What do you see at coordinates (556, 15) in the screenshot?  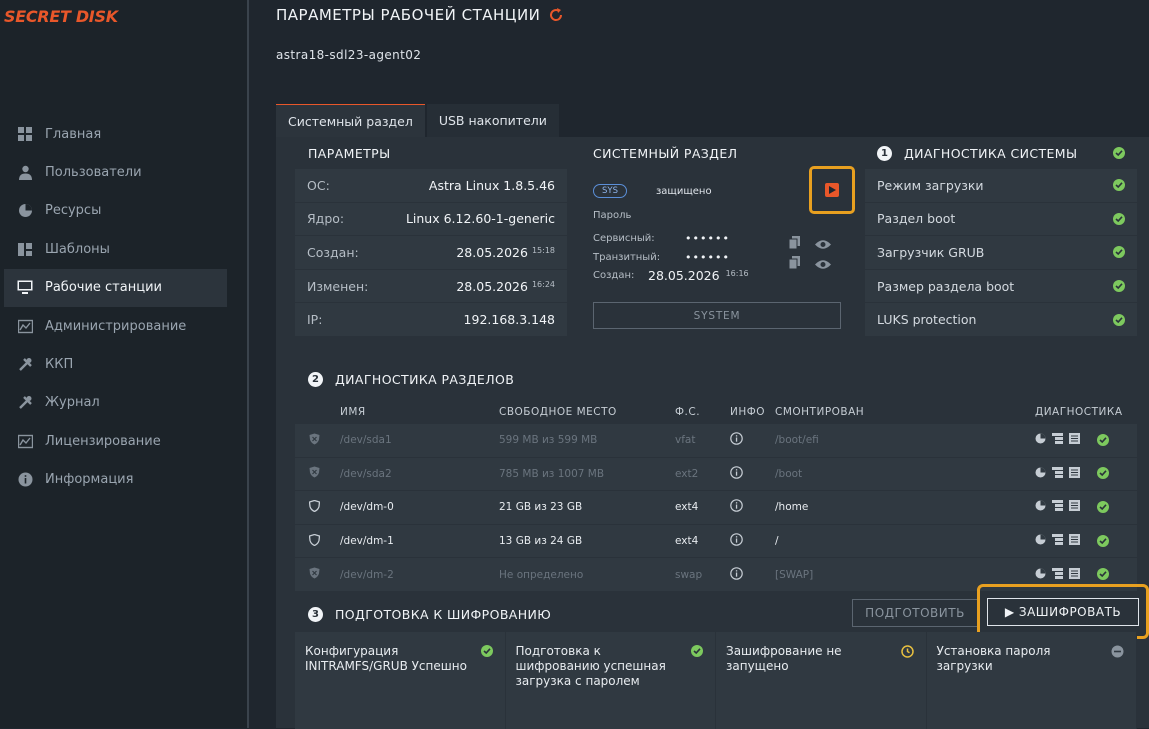 I see `refresh-icon` at bounding box center [556, 15].